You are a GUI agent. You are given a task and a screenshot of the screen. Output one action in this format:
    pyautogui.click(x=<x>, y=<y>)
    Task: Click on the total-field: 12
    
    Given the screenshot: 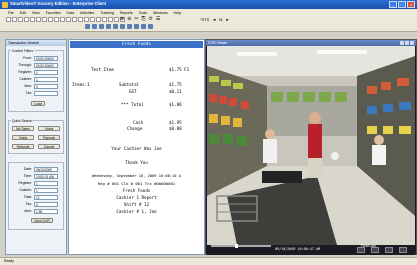 What is the action you would take?
    pyautogui.click(x=46, y=197)
    